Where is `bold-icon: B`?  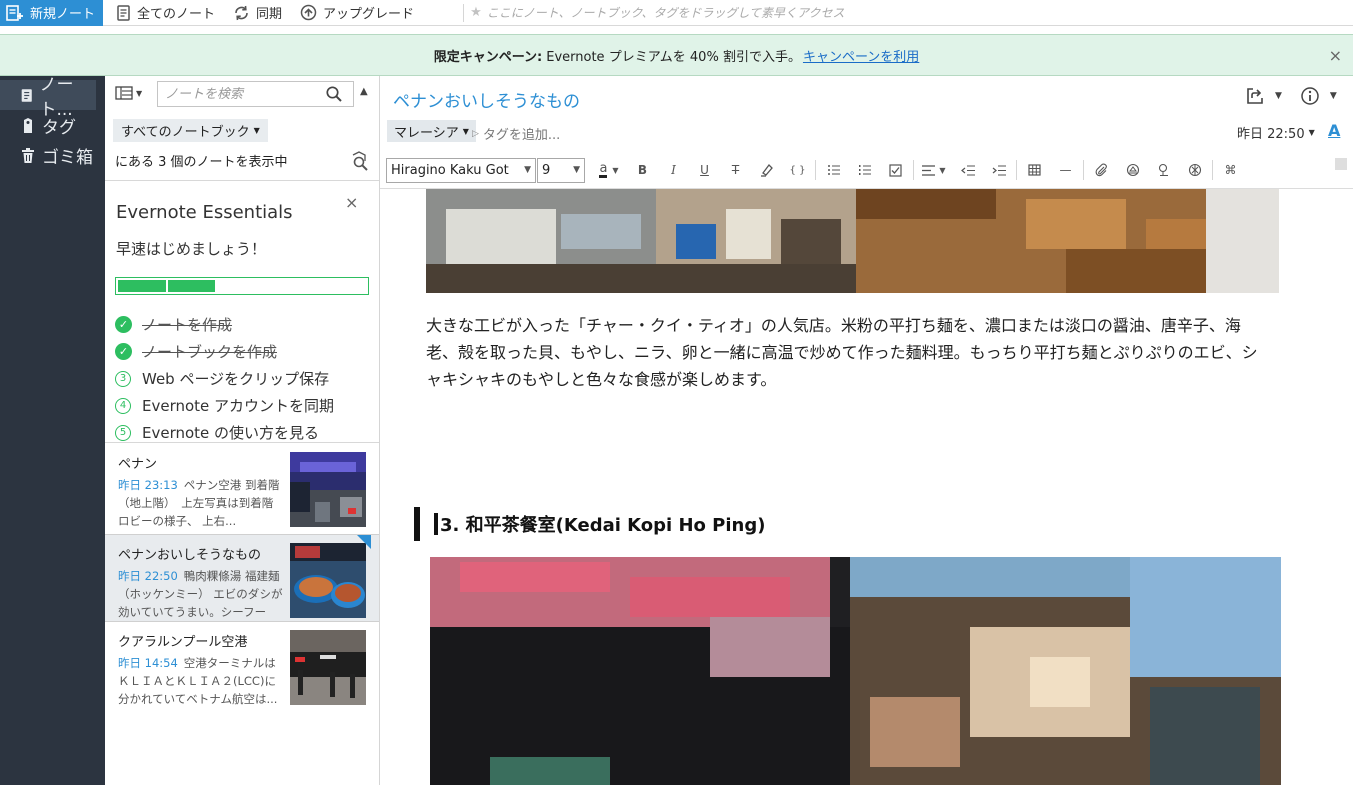
bold-icon: B is located at coordinates (642, 170).